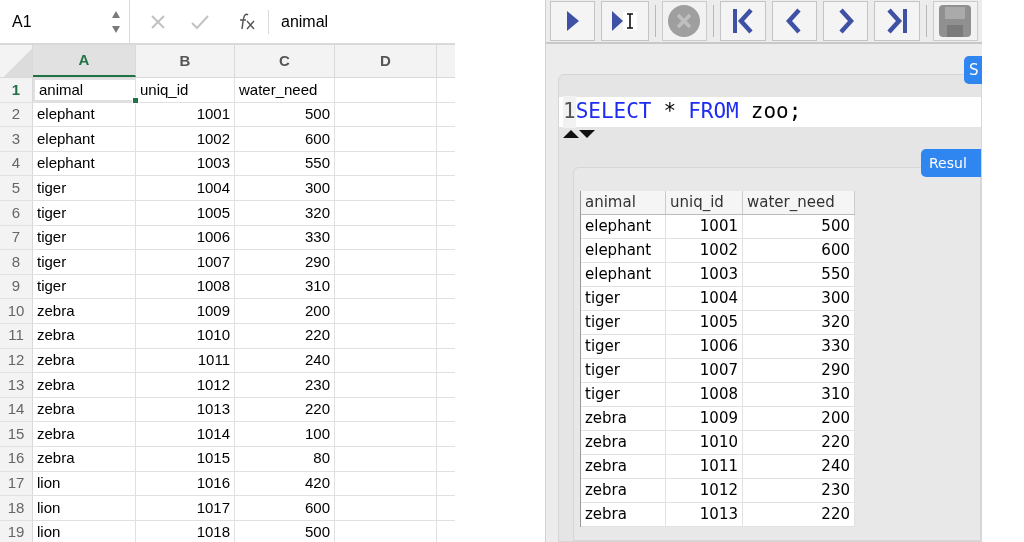  I want to click on table-cell: 1004, so click(185, 188).